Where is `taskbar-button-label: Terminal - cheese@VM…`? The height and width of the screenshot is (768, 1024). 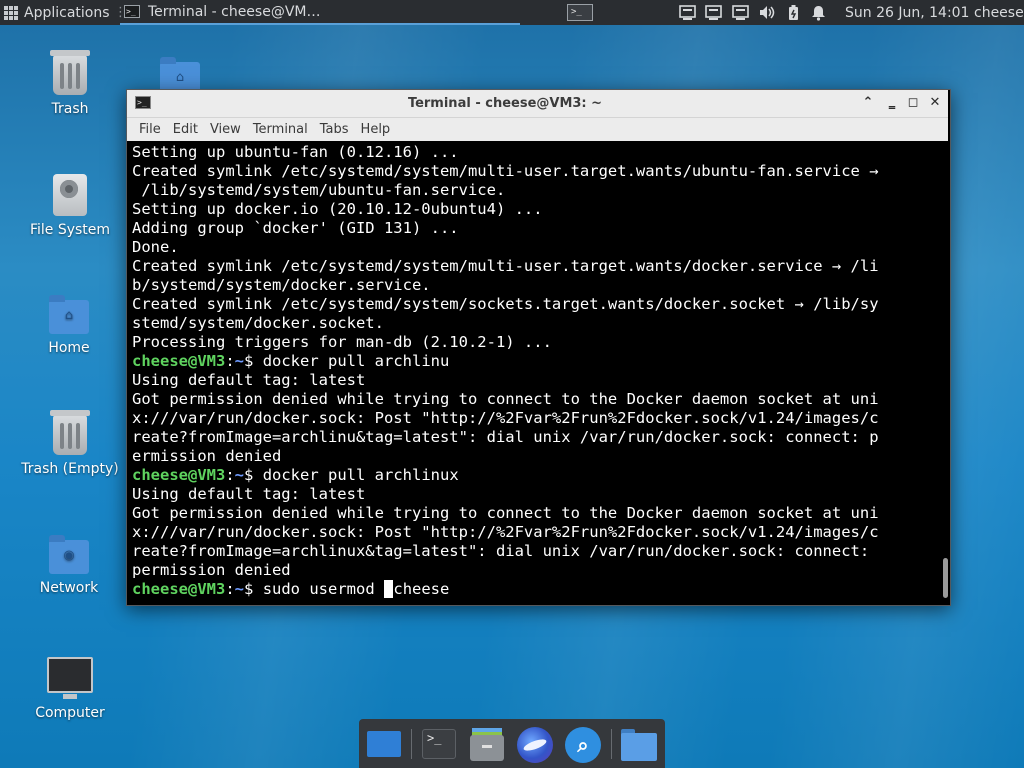
taskbar-button-label: Terminal - cheese@VM… is located at coordinates (234, 11).